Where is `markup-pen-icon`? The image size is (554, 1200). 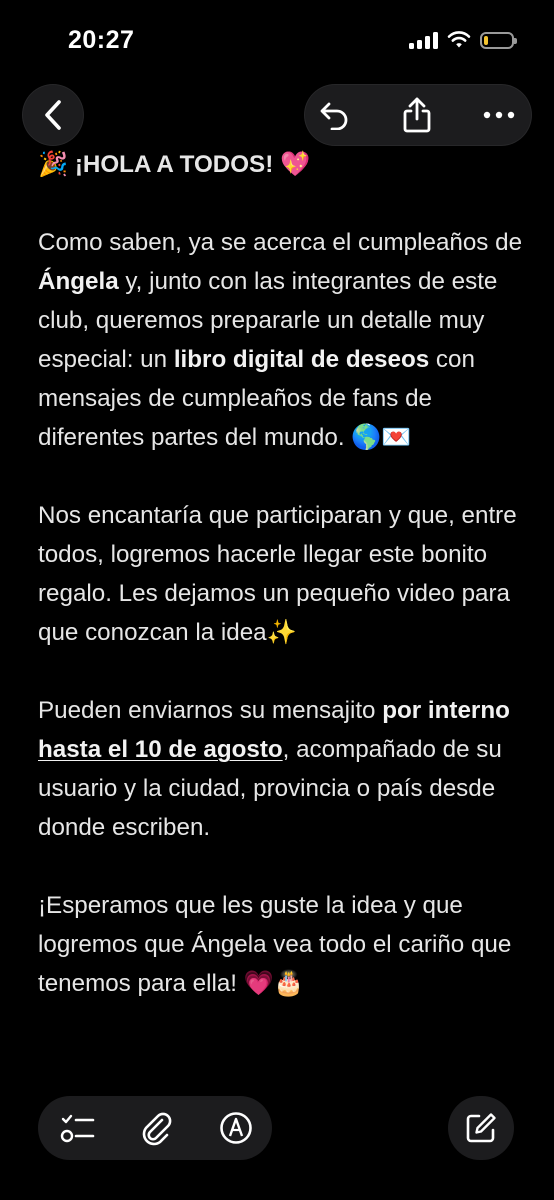
markup-pen-icon is located at coordinates (236, 1128).